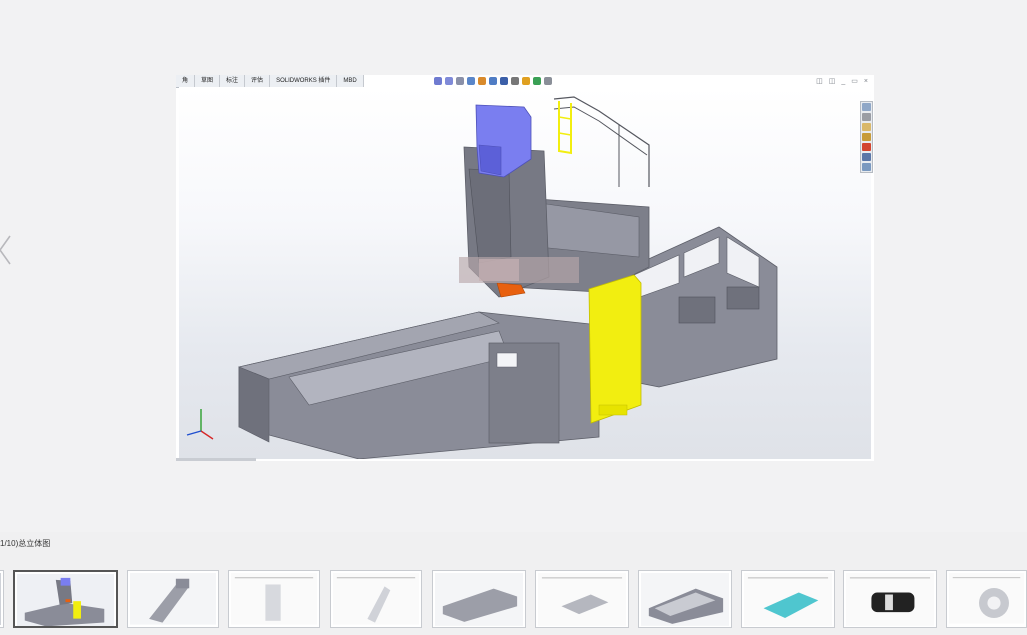 Image resolution: width=1027 pixels, height=635 pixels. I want to click on thumb-9-cyan-assembly-drawing, so click(788, 599).